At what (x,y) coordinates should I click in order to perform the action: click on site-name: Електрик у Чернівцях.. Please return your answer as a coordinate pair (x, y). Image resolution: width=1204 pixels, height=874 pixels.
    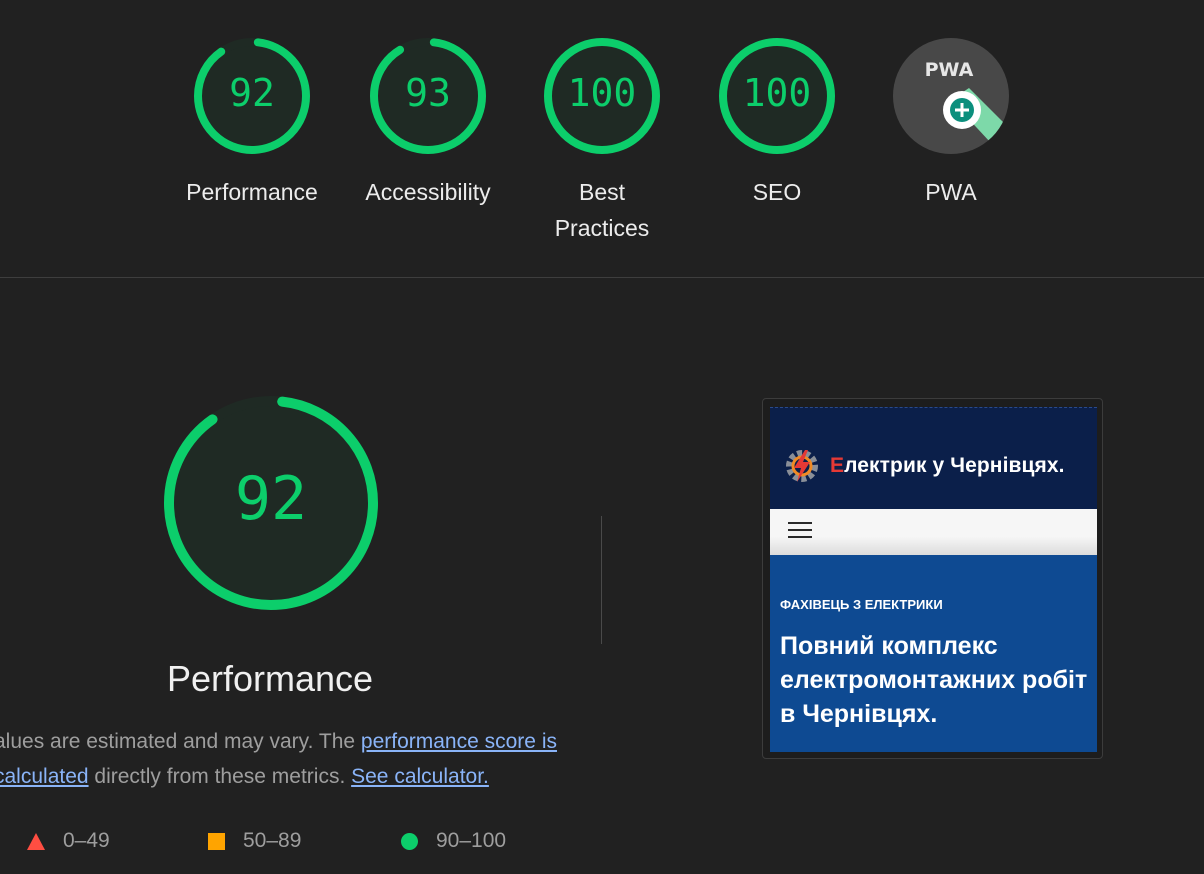
    Looking at the image, I should click on (947, 466).